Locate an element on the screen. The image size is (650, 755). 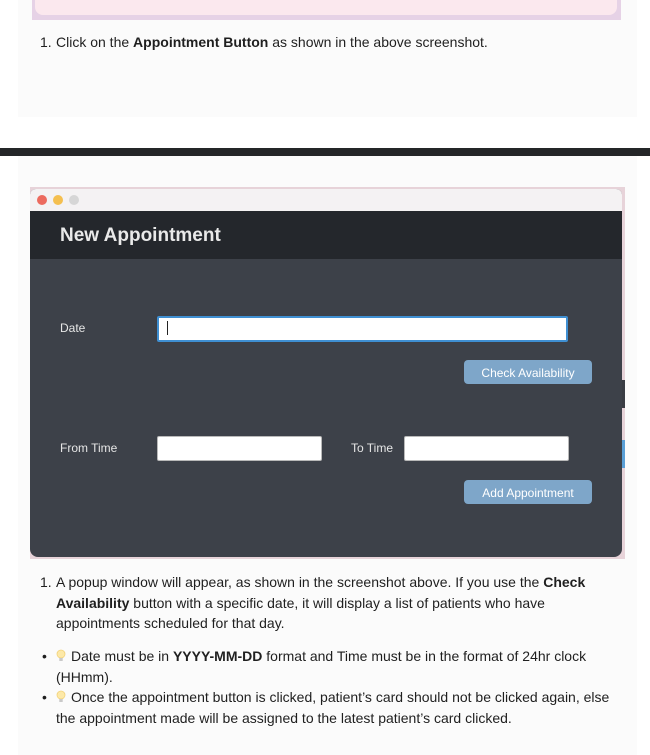
date-label: Date is located at coordinates (73, 328).